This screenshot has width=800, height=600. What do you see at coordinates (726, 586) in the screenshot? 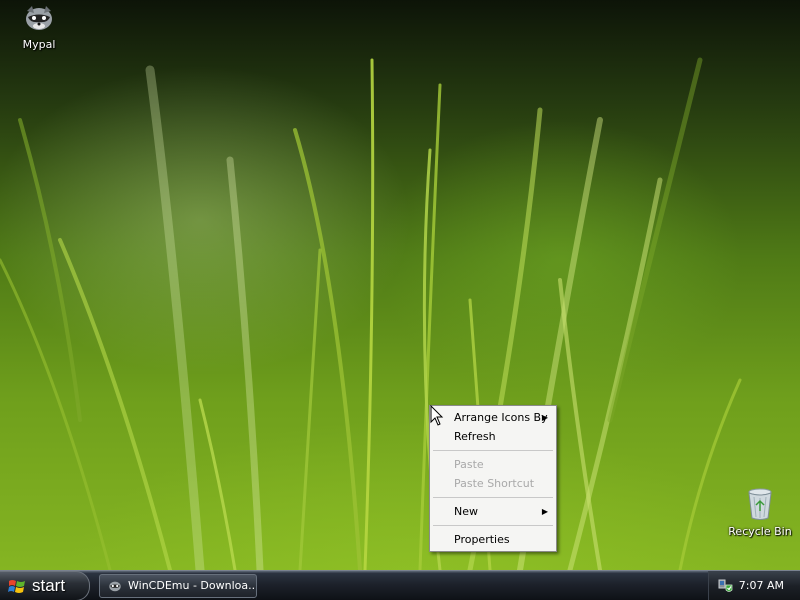
I see `network-shield-icon` at bounding box center [726, 586].